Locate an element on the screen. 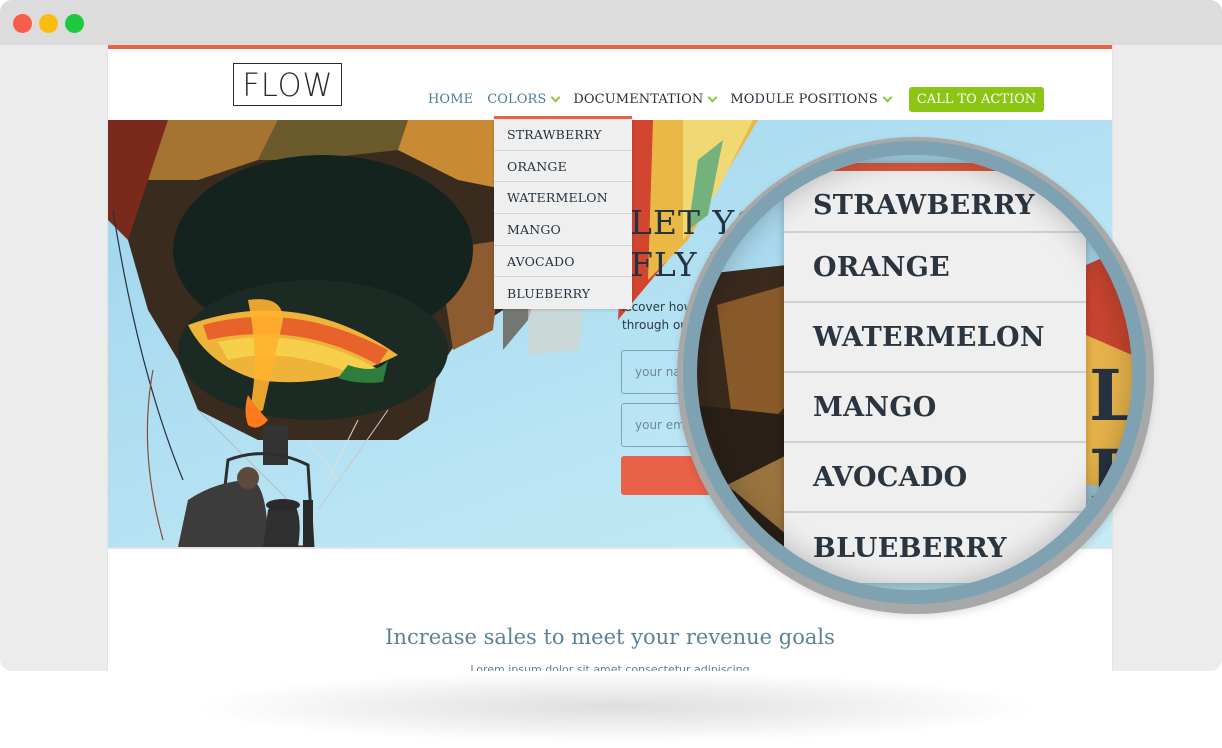  nav-item-label: COLORS is located at coordinates (517, 99).